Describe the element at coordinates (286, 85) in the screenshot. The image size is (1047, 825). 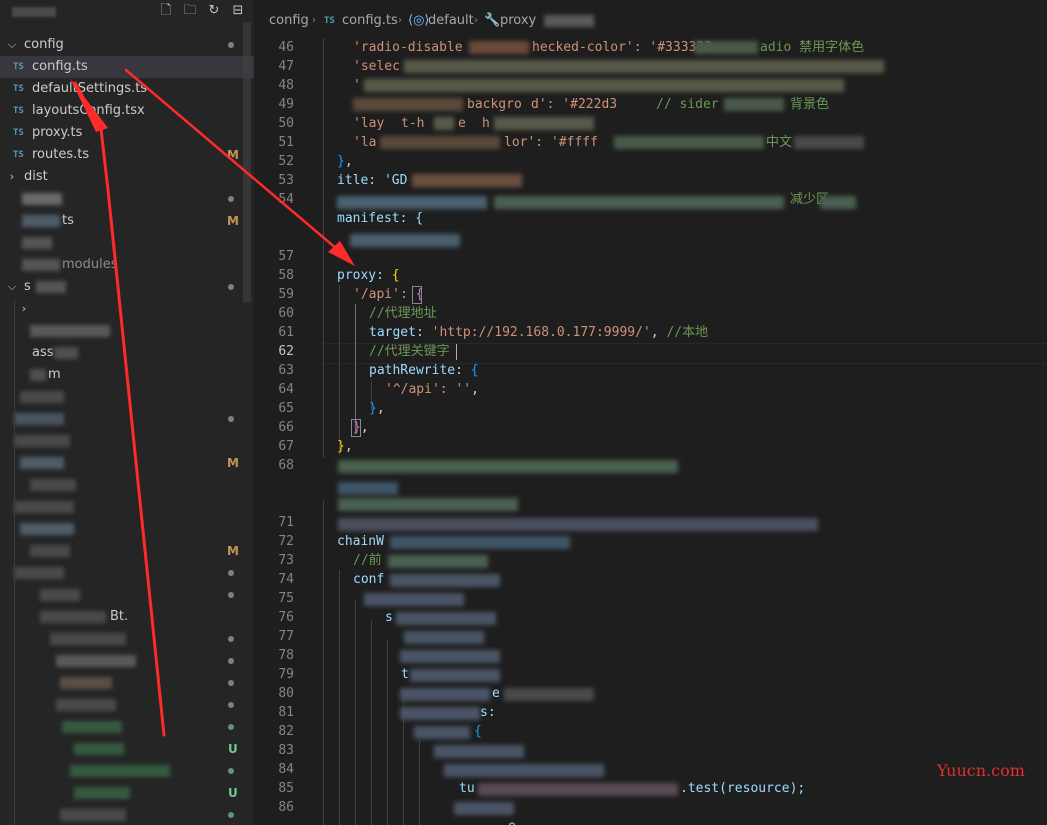
I see `line-number: 48` at that location.